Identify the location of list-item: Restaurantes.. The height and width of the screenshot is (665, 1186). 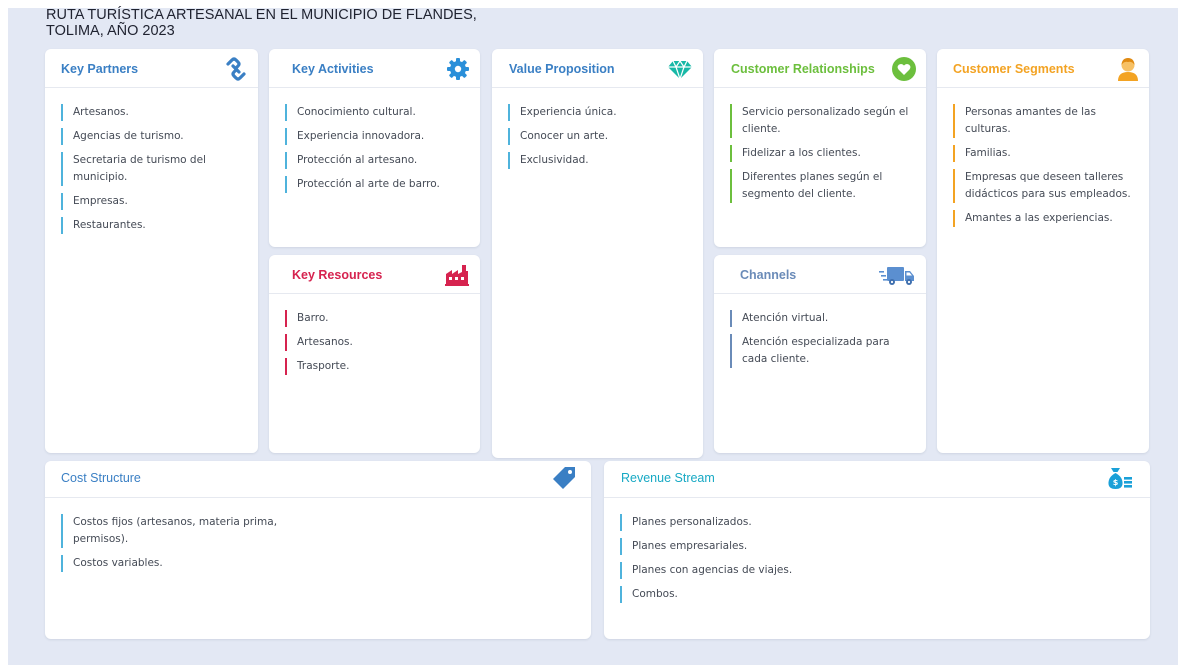
(153, 225).